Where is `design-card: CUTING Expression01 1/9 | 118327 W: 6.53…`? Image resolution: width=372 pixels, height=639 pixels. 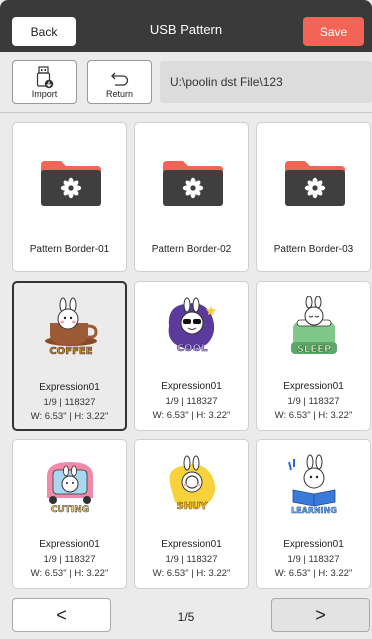
design-card: CUTING Expression01 1/9 | 118327 W: 6.53… is located at coordinates (69, 514).